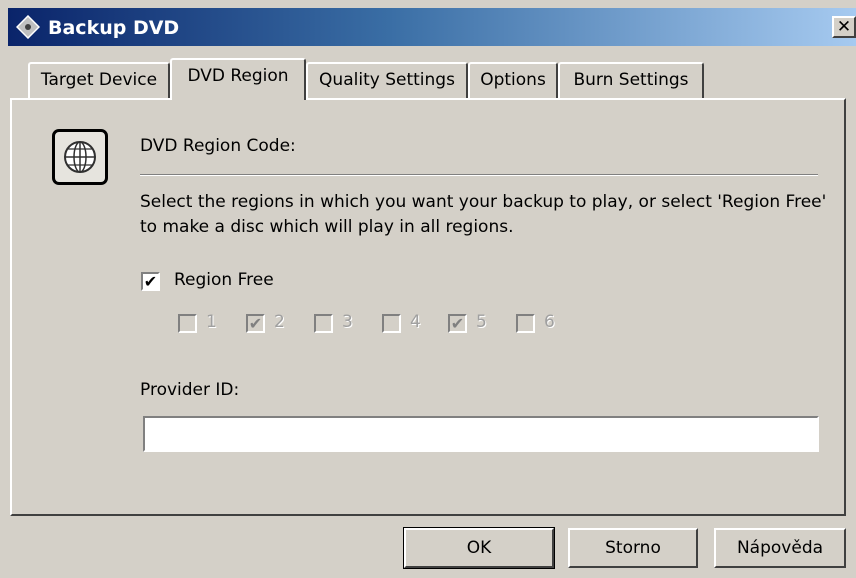  What do you see at coordinates (279, 322) in the screenshot?
I see `region-2-label: 2` at bounding box center [279, 322].